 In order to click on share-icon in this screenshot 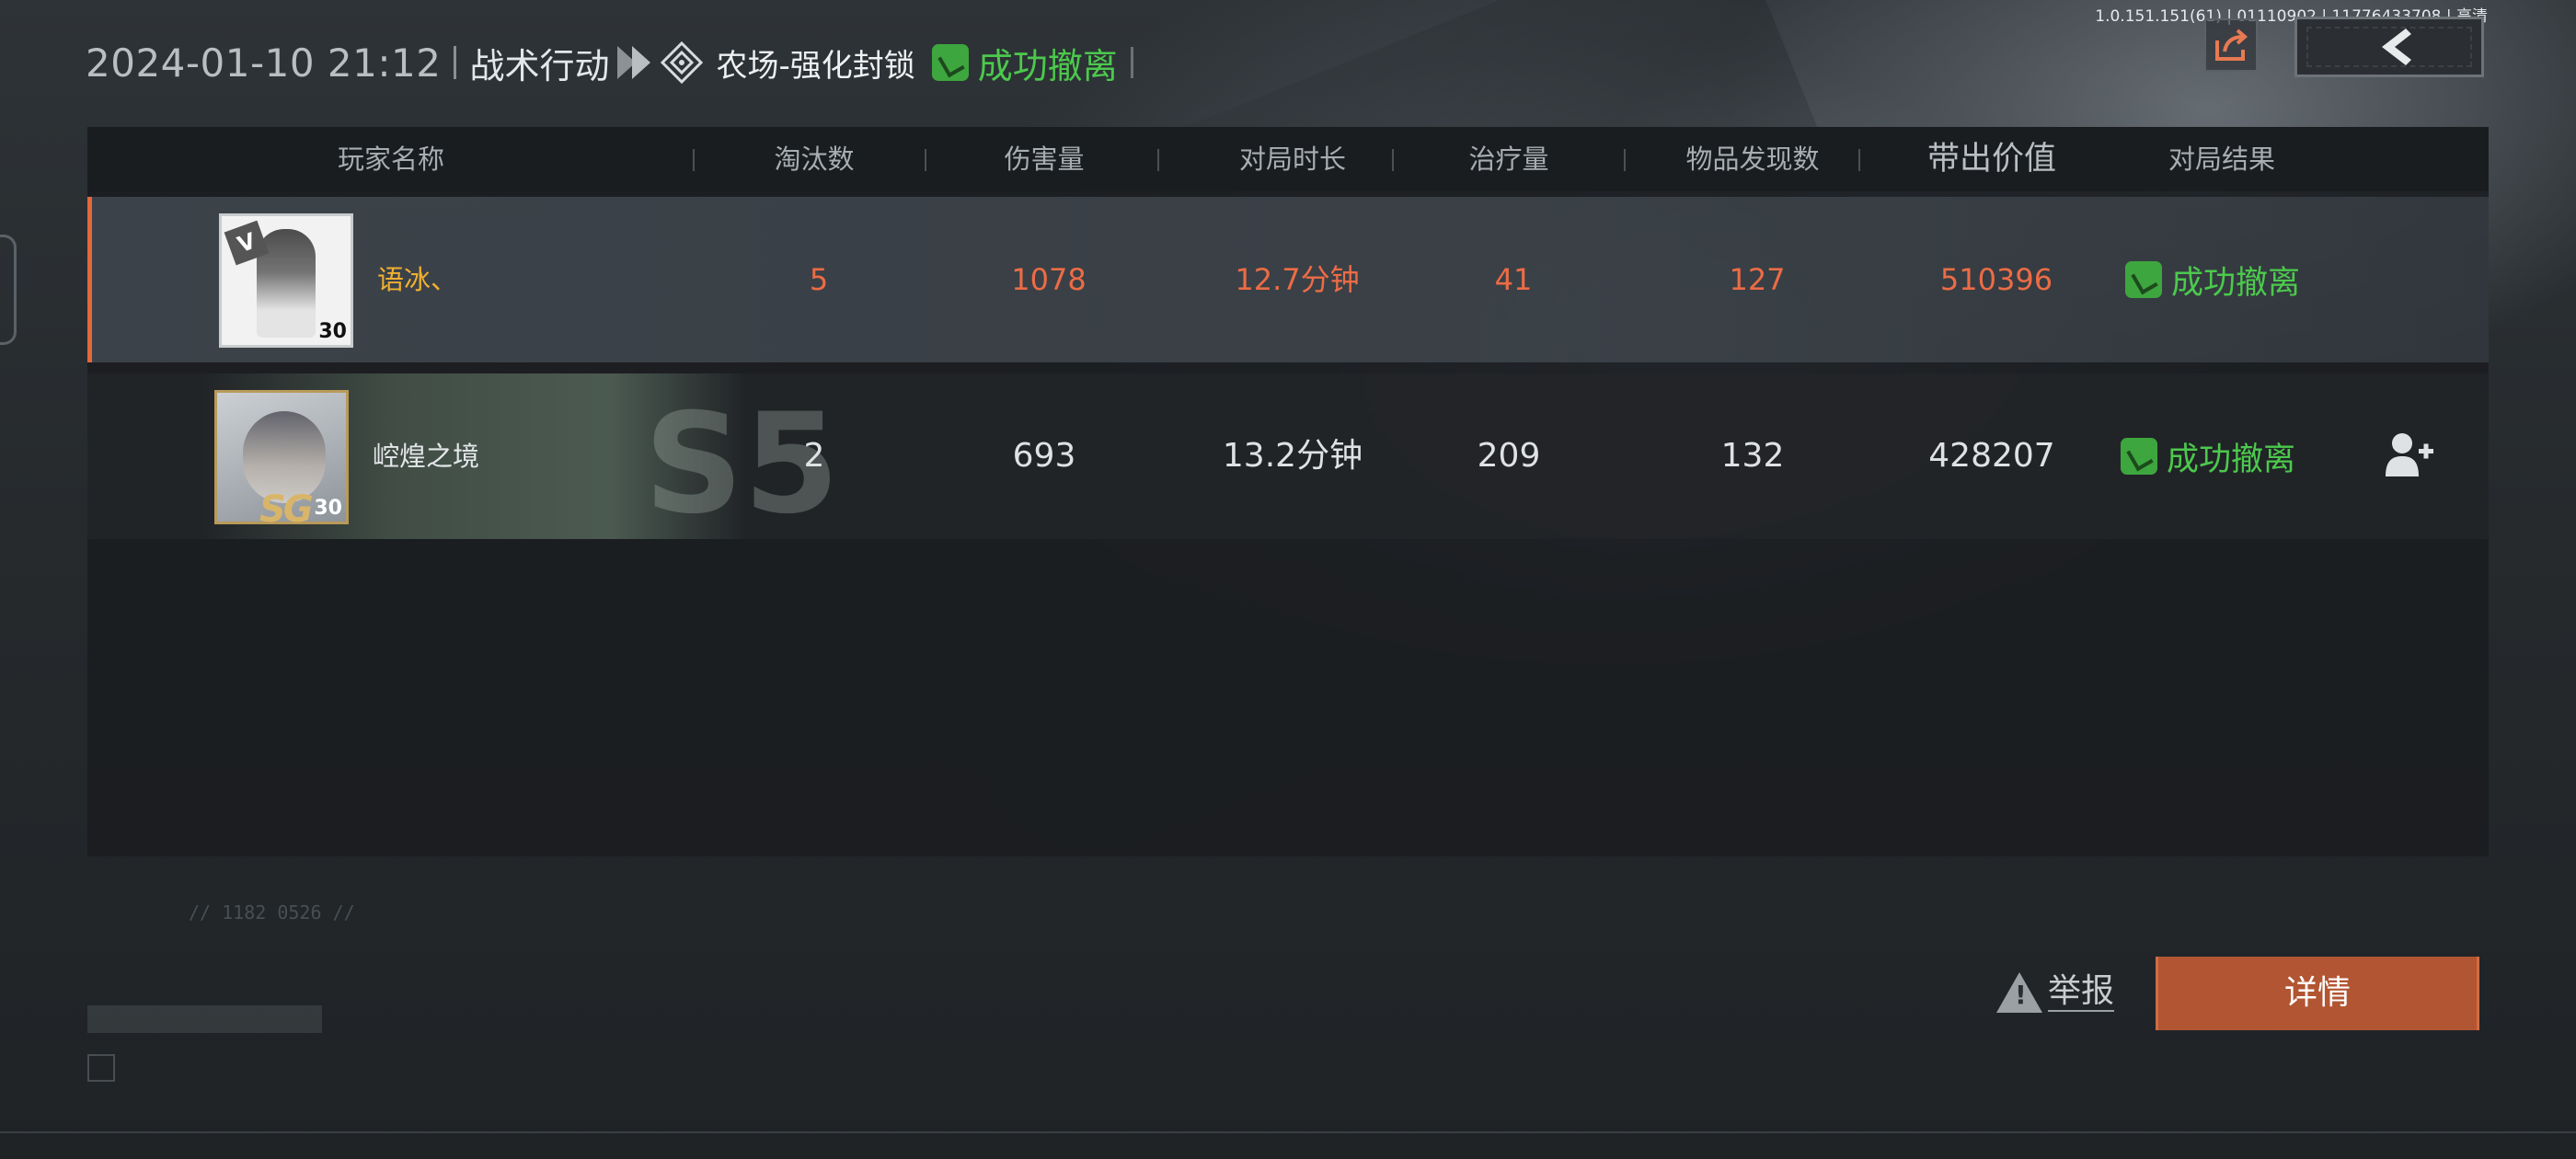, I will do `click(2231, 45)`.